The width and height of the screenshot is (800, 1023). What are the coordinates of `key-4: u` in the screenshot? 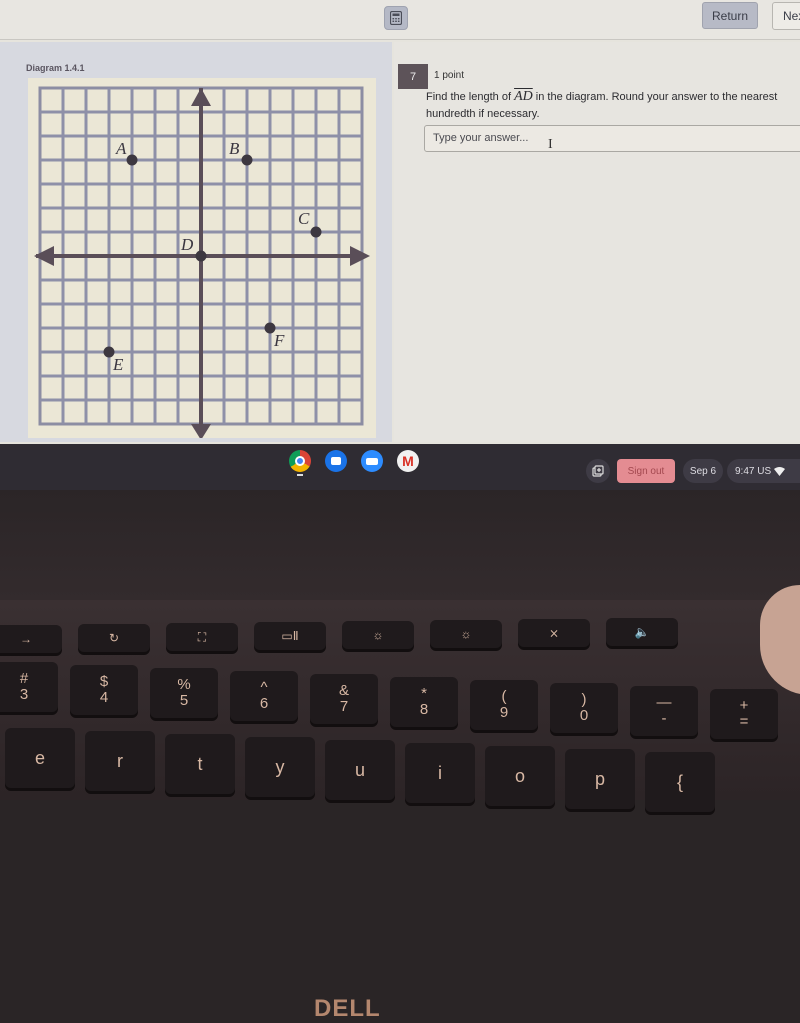 It's located at (360, 770).